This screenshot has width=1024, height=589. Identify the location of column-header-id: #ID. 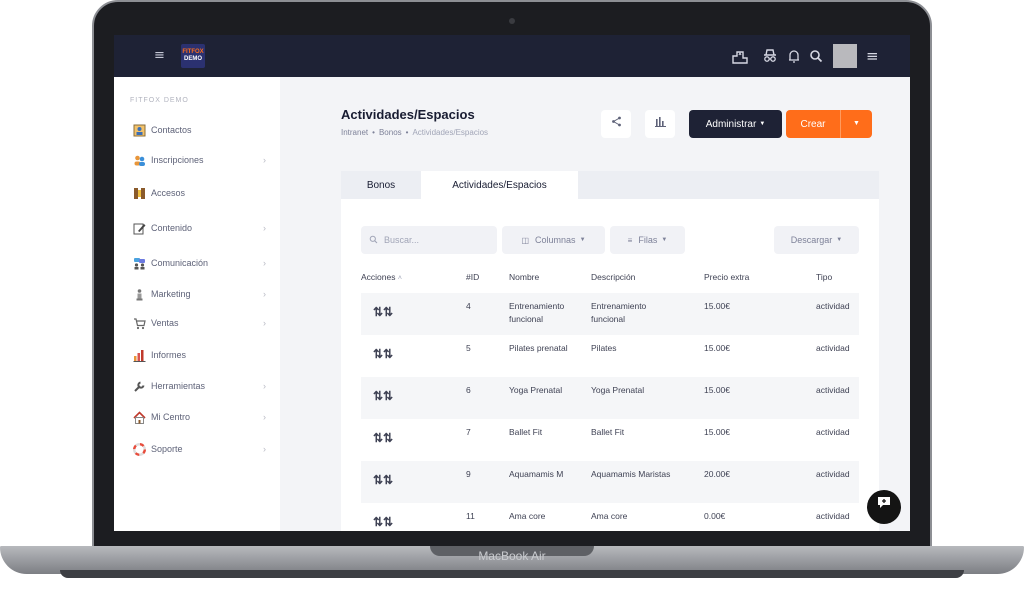
(472, 277).